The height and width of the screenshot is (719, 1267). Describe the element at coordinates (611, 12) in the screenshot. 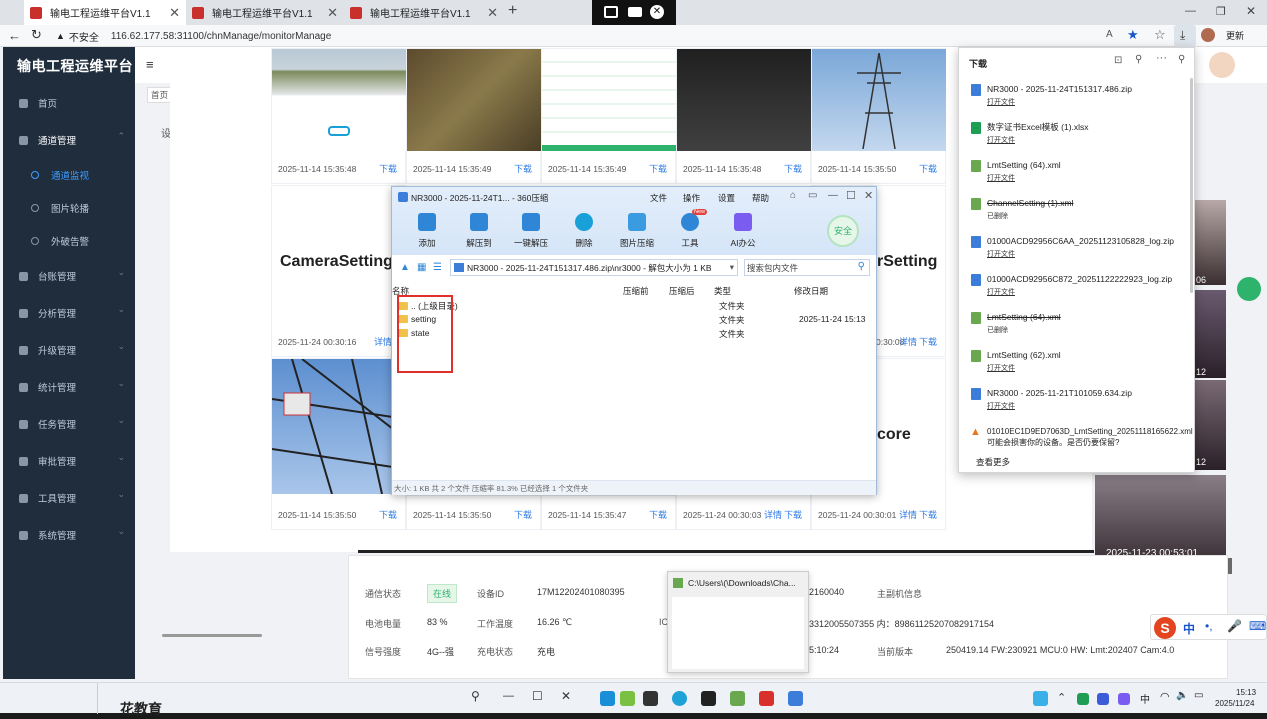

I see `capture-icon` at that location.